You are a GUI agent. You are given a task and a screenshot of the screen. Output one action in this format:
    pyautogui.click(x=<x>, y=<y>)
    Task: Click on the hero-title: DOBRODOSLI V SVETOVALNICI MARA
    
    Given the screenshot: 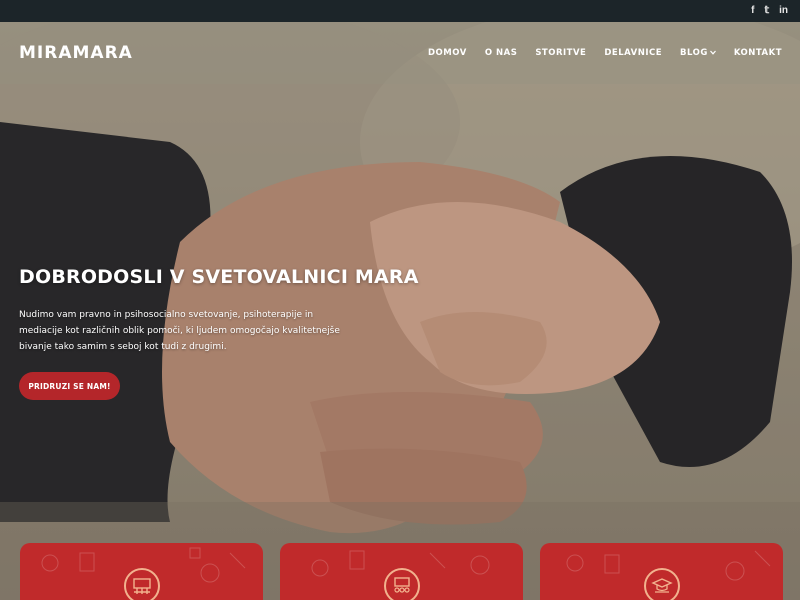 What is the action you would take?
    pyautogui.click(x=219, y=277)
    